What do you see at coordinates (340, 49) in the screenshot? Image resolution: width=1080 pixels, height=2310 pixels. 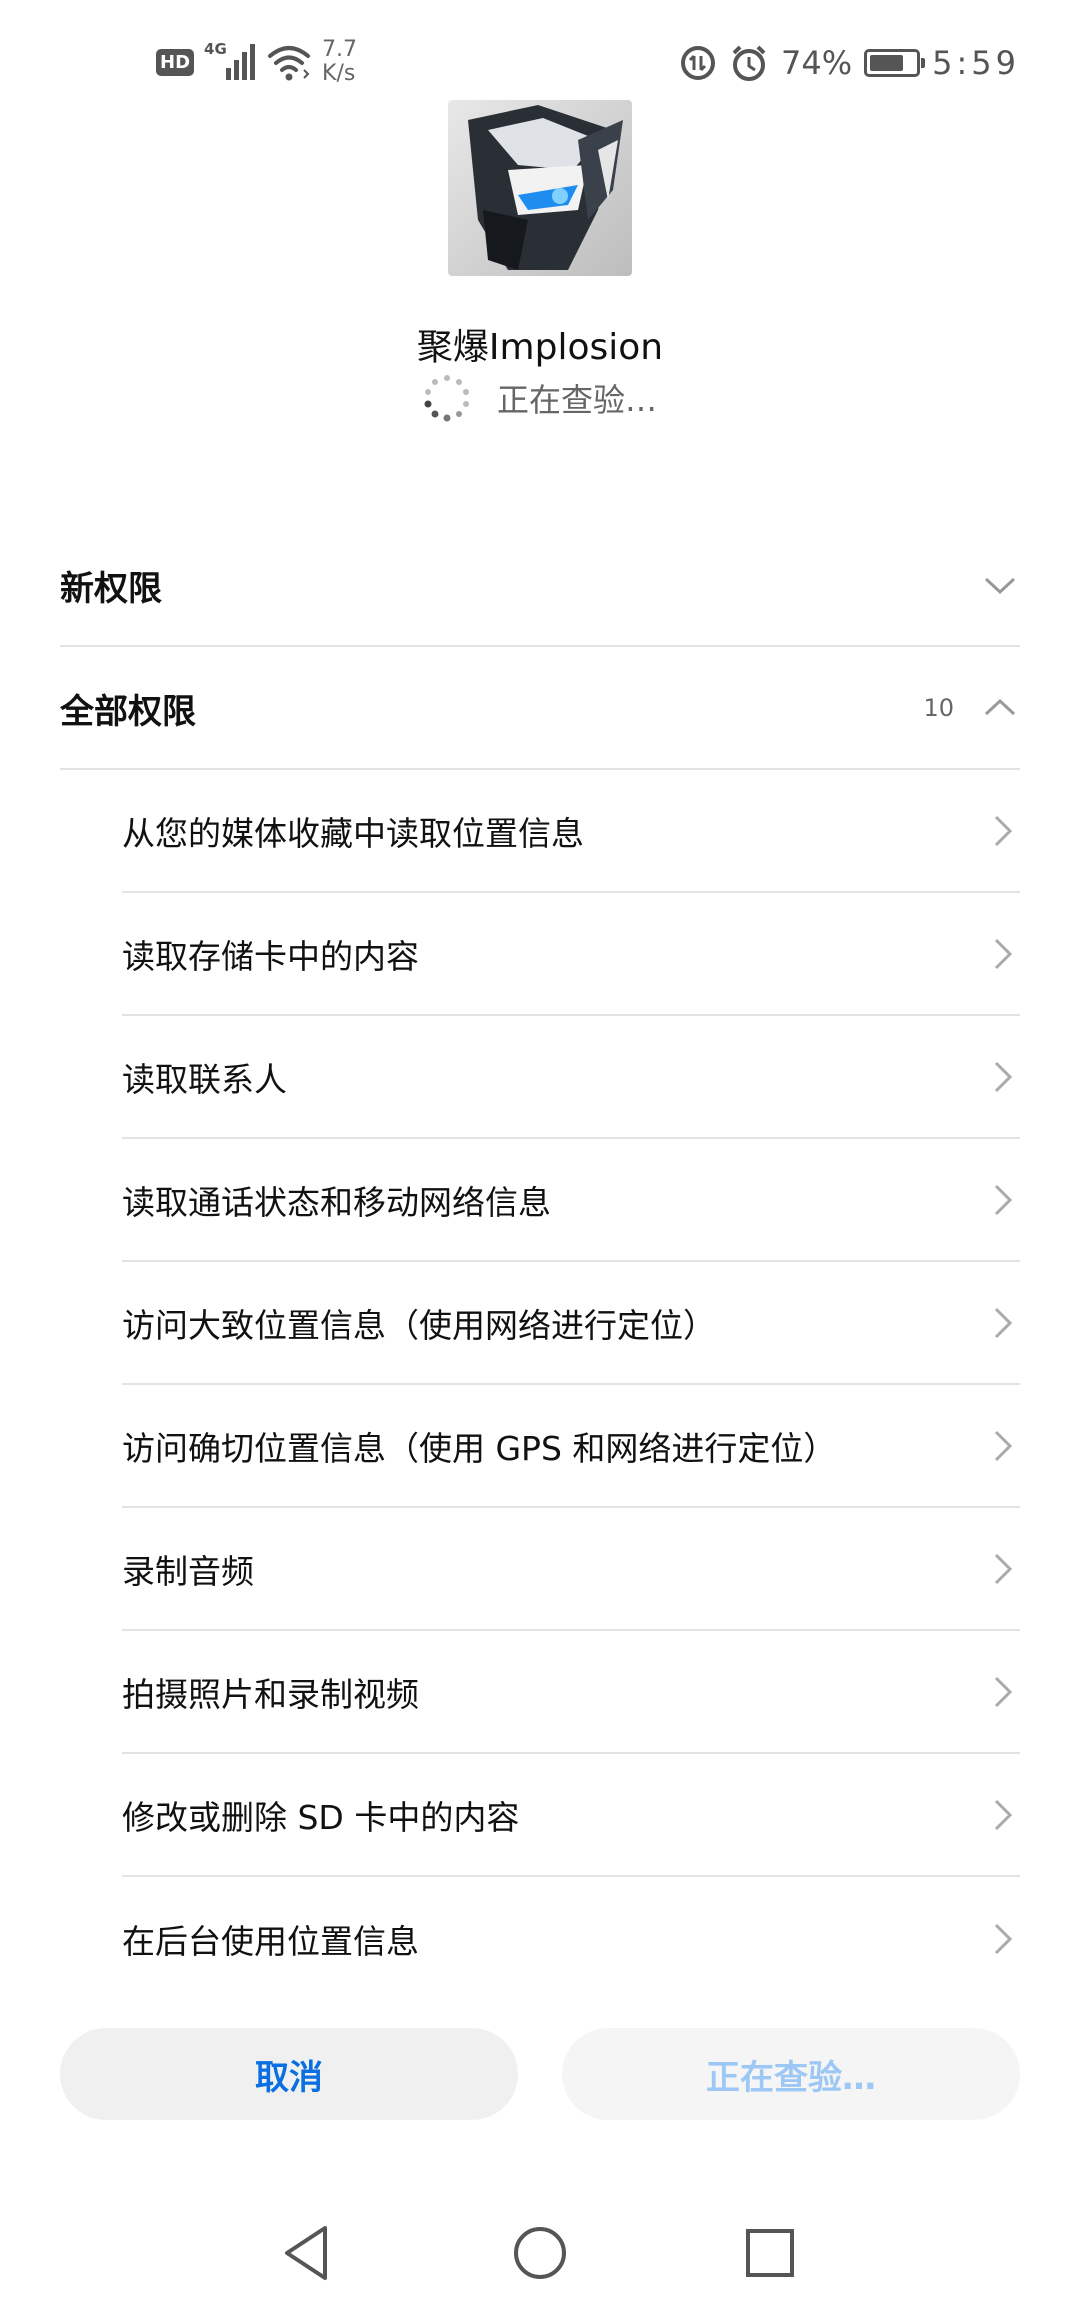 I see `network-speed-value: 7.7` at bounding box center [340, 49].